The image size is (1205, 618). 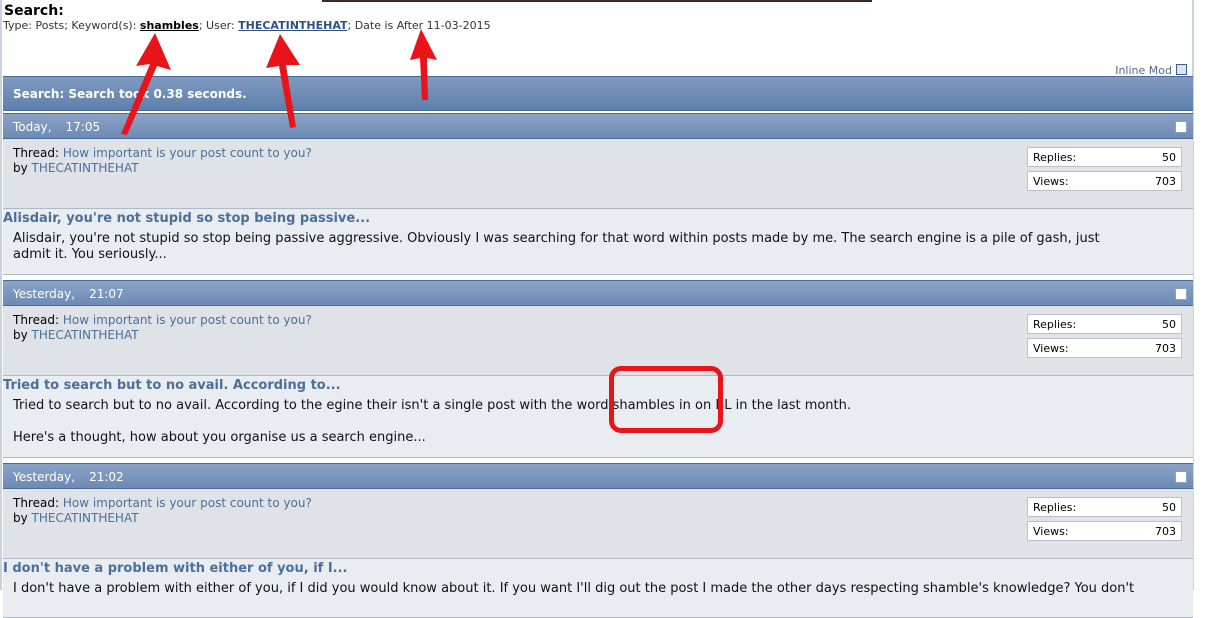 I want to click on annotation-arrows, so click(x=279, y=82).